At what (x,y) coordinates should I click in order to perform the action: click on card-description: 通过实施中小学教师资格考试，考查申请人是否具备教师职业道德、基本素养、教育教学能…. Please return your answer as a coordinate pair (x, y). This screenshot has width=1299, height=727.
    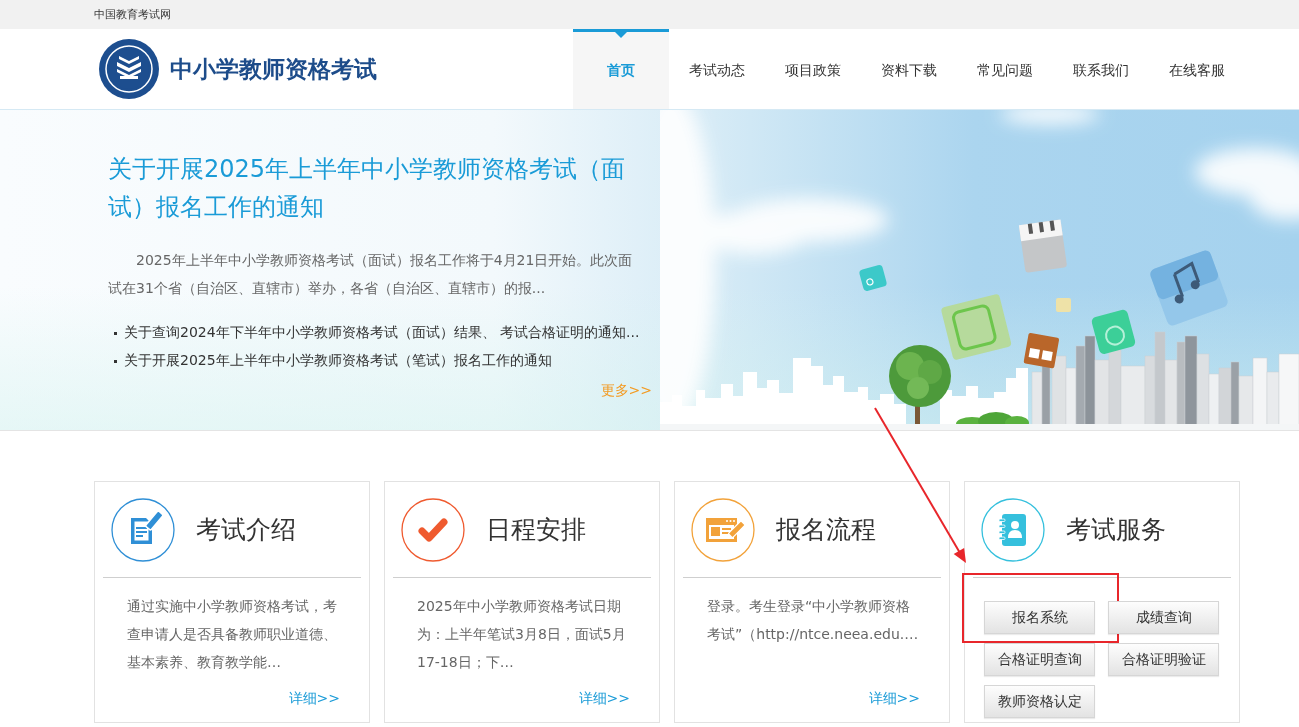
    Looking at the image, I should click on (232, 634).